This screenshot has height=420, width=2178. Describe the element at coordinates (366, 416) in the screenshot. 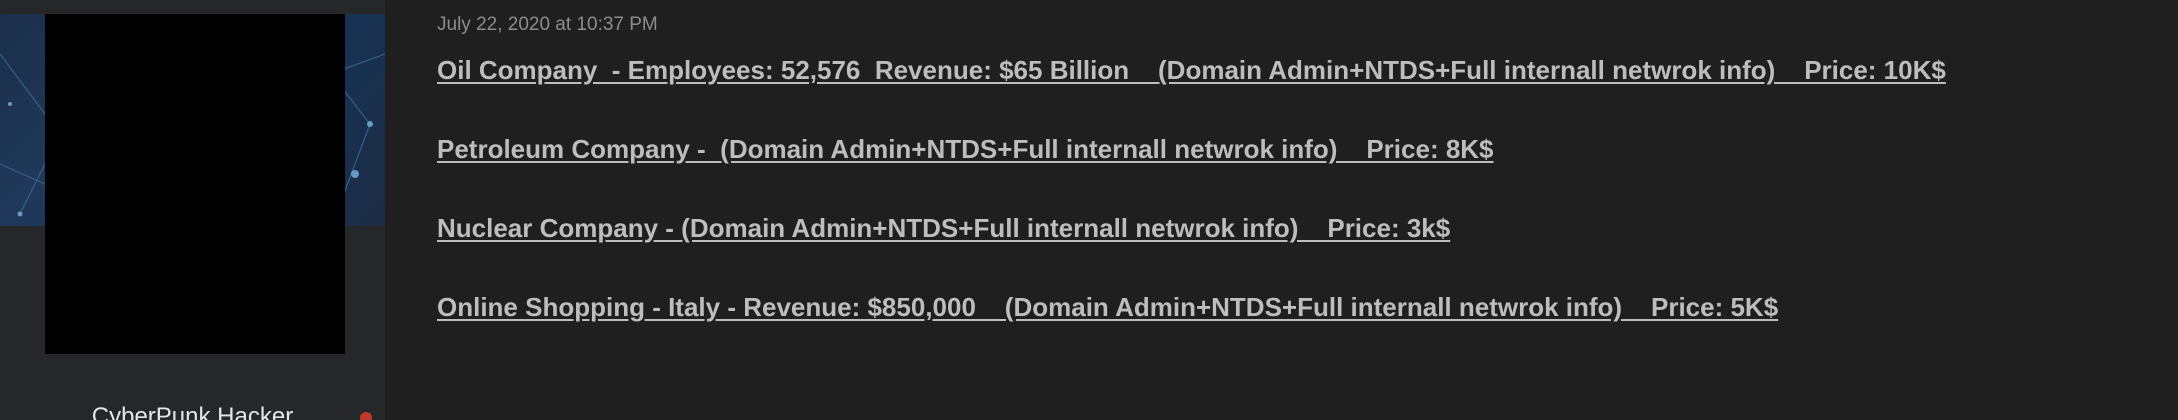

I see `status-indicator` at that location.